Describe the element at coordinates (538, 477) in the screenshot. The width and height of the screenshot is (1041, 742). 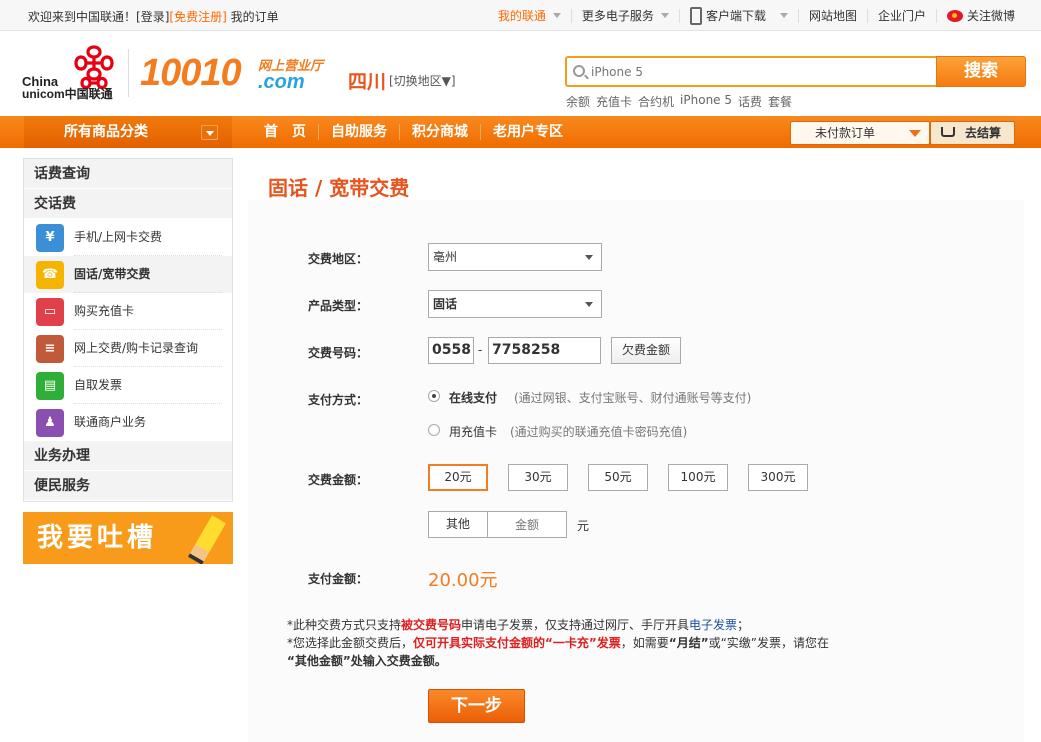
I see `amount-option-30: 30元` at that location.